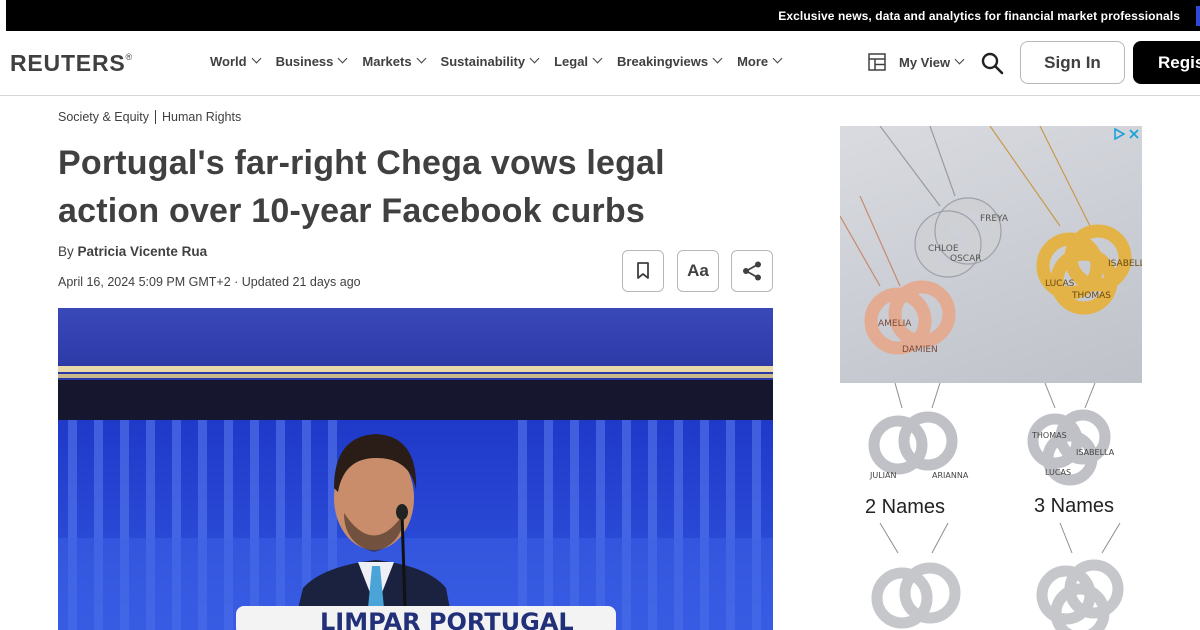 The height and width of the screenshot is (630, 1200). What do you see at coordinates (129, 57) in the screenshot?
I see `logo-mark: ®` at bounding box center [129, 57].